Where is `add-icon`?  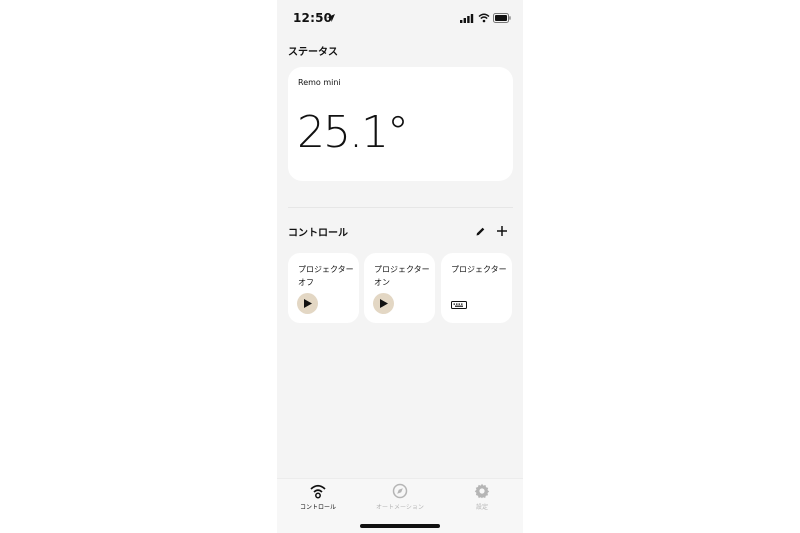
add-icon is located at coordinates (502, 231).